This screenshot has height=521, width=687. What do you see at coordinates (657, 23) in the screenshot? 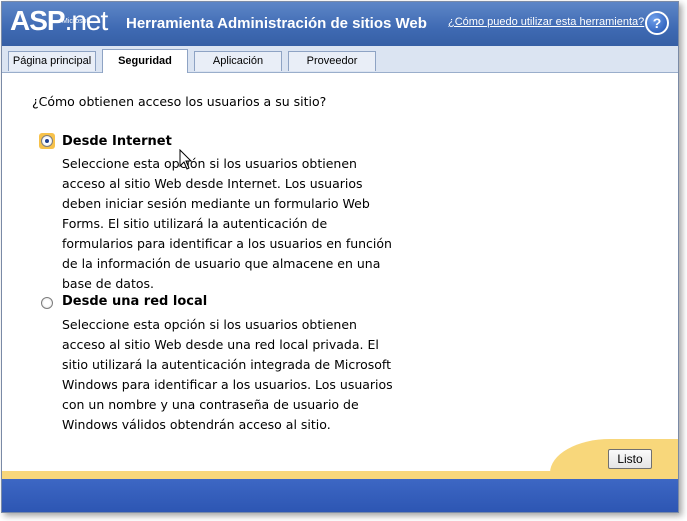
I see `help-icon: ?` at bounding box center [657, 23].